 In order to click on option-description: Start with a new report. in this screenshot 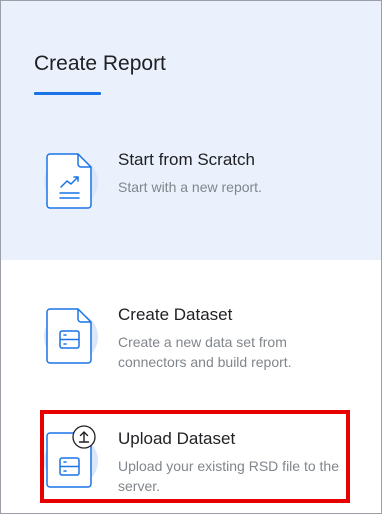, I will do `click(190, 187)`.